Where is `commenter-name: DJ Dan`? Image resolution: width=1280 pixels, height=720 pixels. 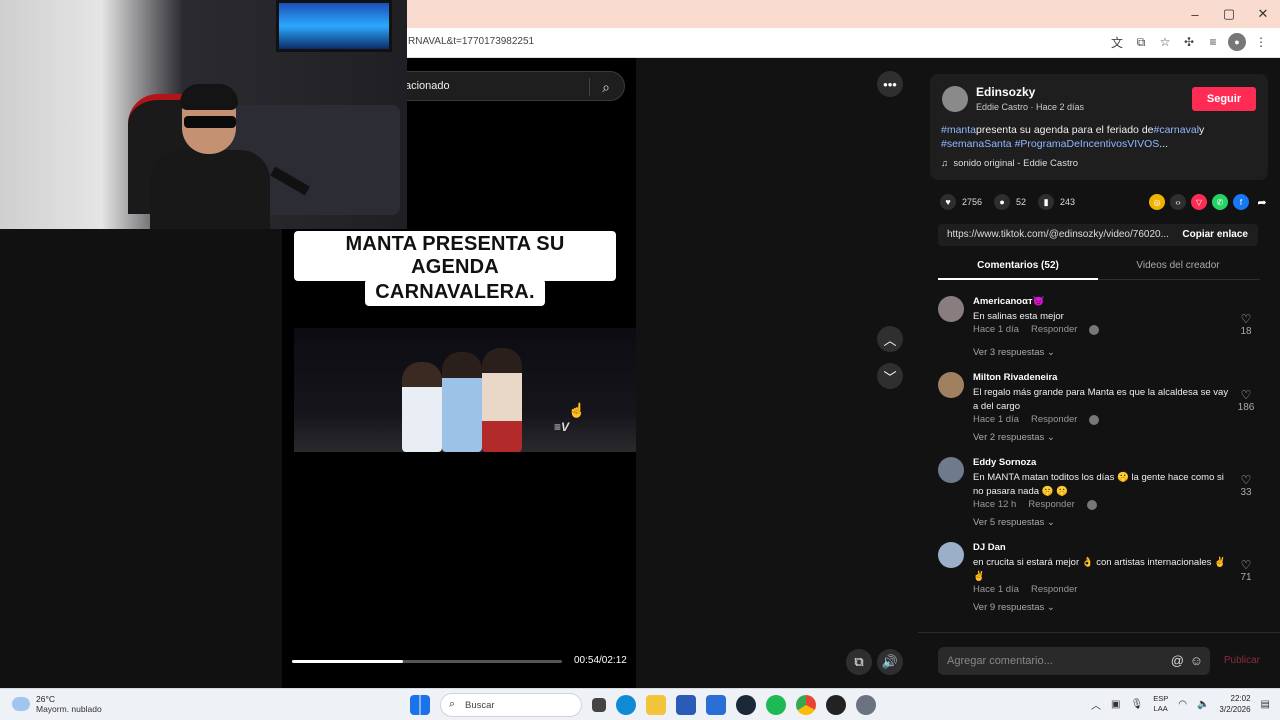
commenter-name: DJ Dan is located at coordinates (989, 547).